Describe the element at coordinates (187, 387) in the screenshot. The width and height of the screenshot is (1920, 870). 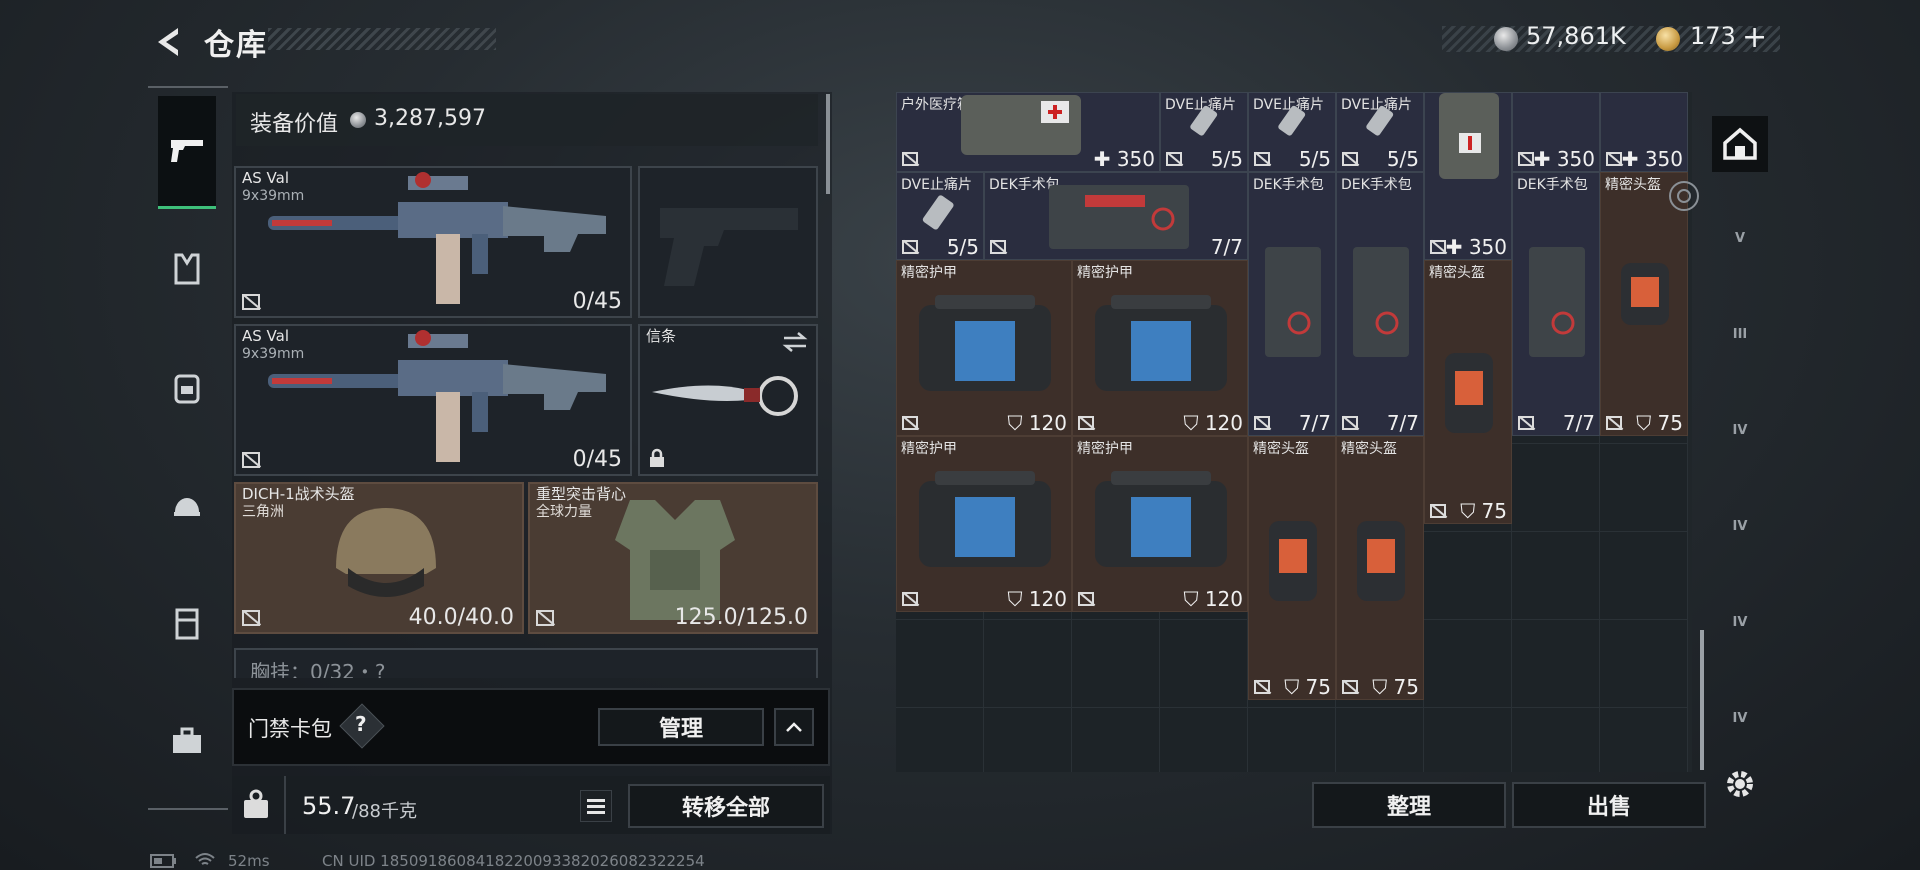
I see `tab-backpack` at that location.